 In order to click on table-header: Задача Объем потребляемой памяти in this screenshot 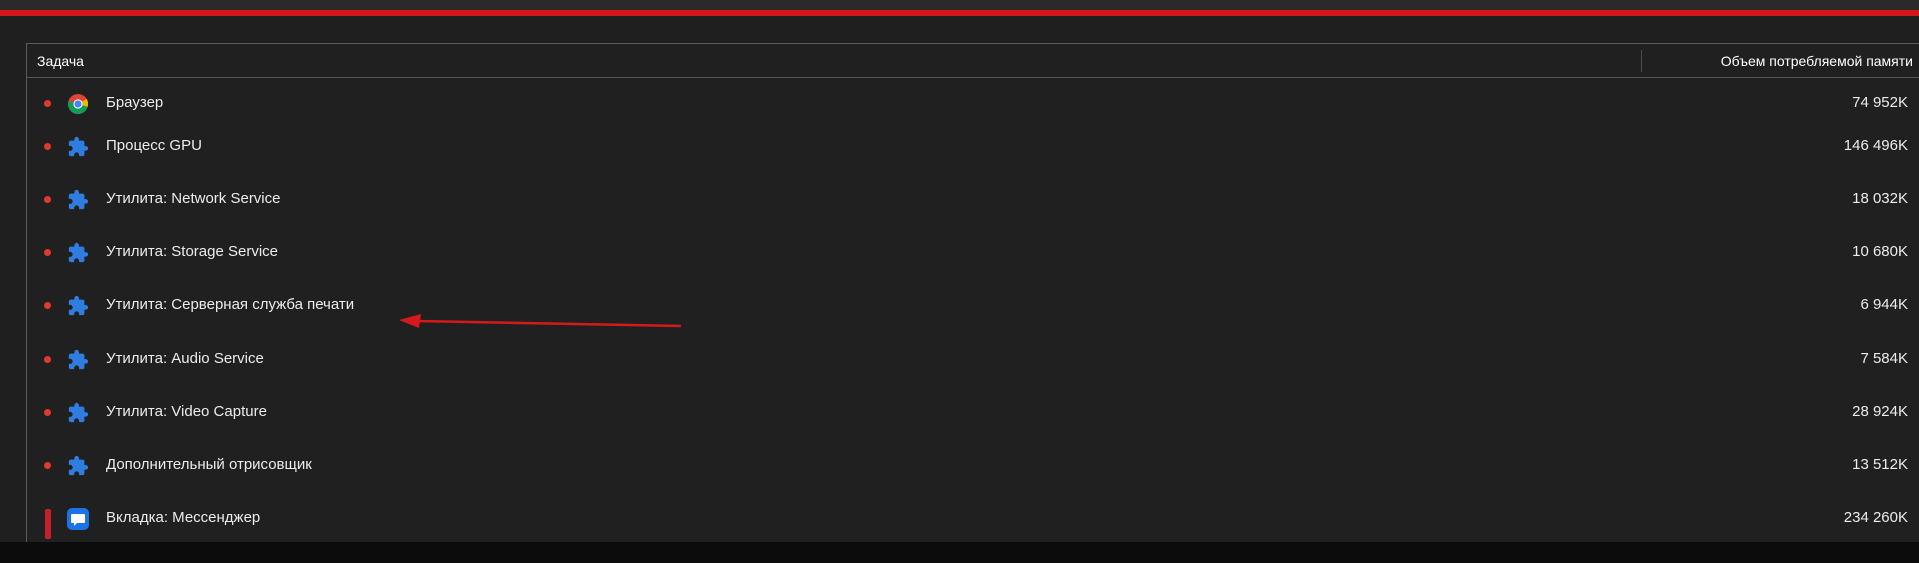, I will do `click(973, 61)`.